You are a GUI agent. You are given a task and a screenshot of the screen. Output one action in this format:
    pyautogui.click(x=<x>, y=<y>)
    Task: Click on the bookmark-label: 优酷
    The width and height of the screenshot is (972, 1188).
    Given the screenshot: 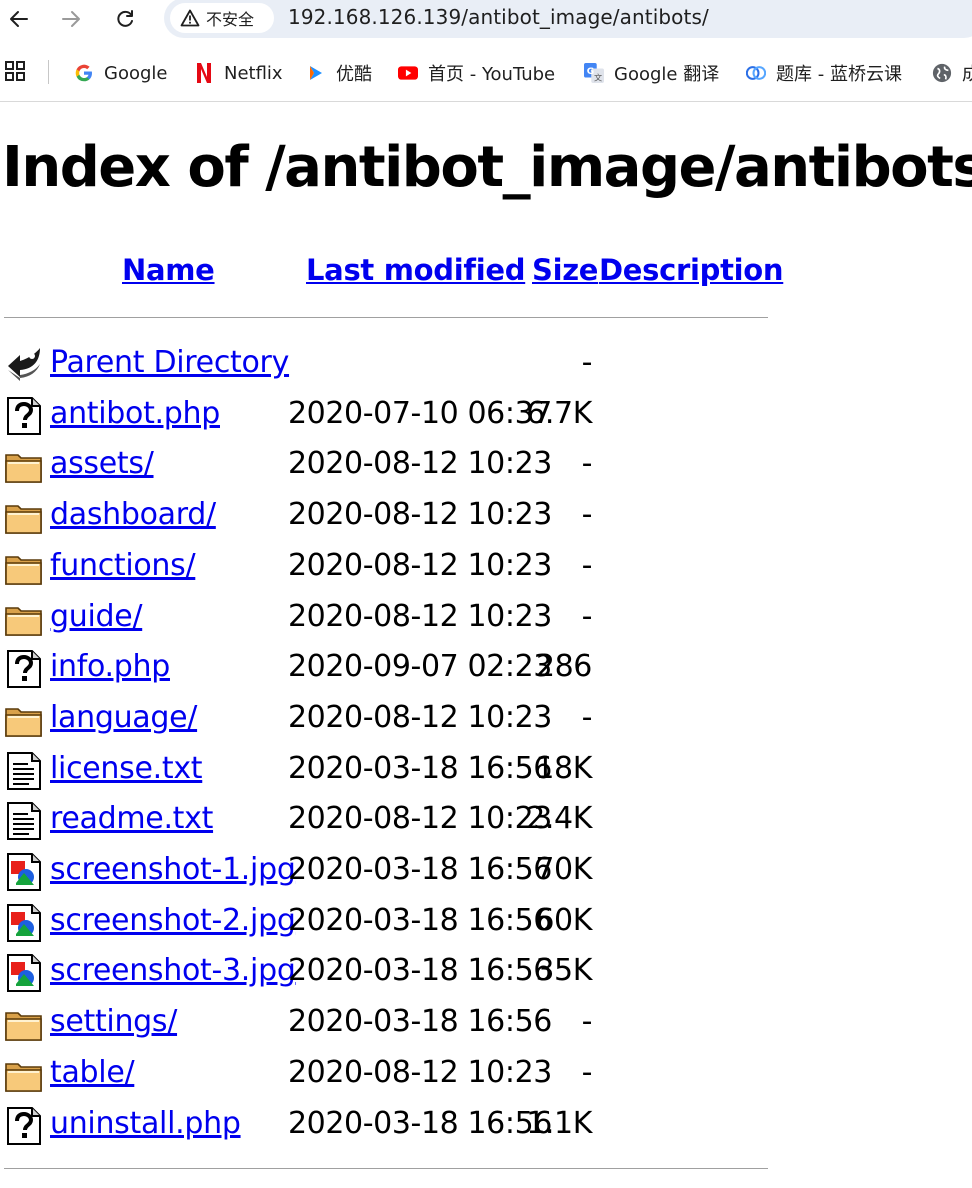 What is the action you would take?
    pyautogui.click(x=354, y=74)
    